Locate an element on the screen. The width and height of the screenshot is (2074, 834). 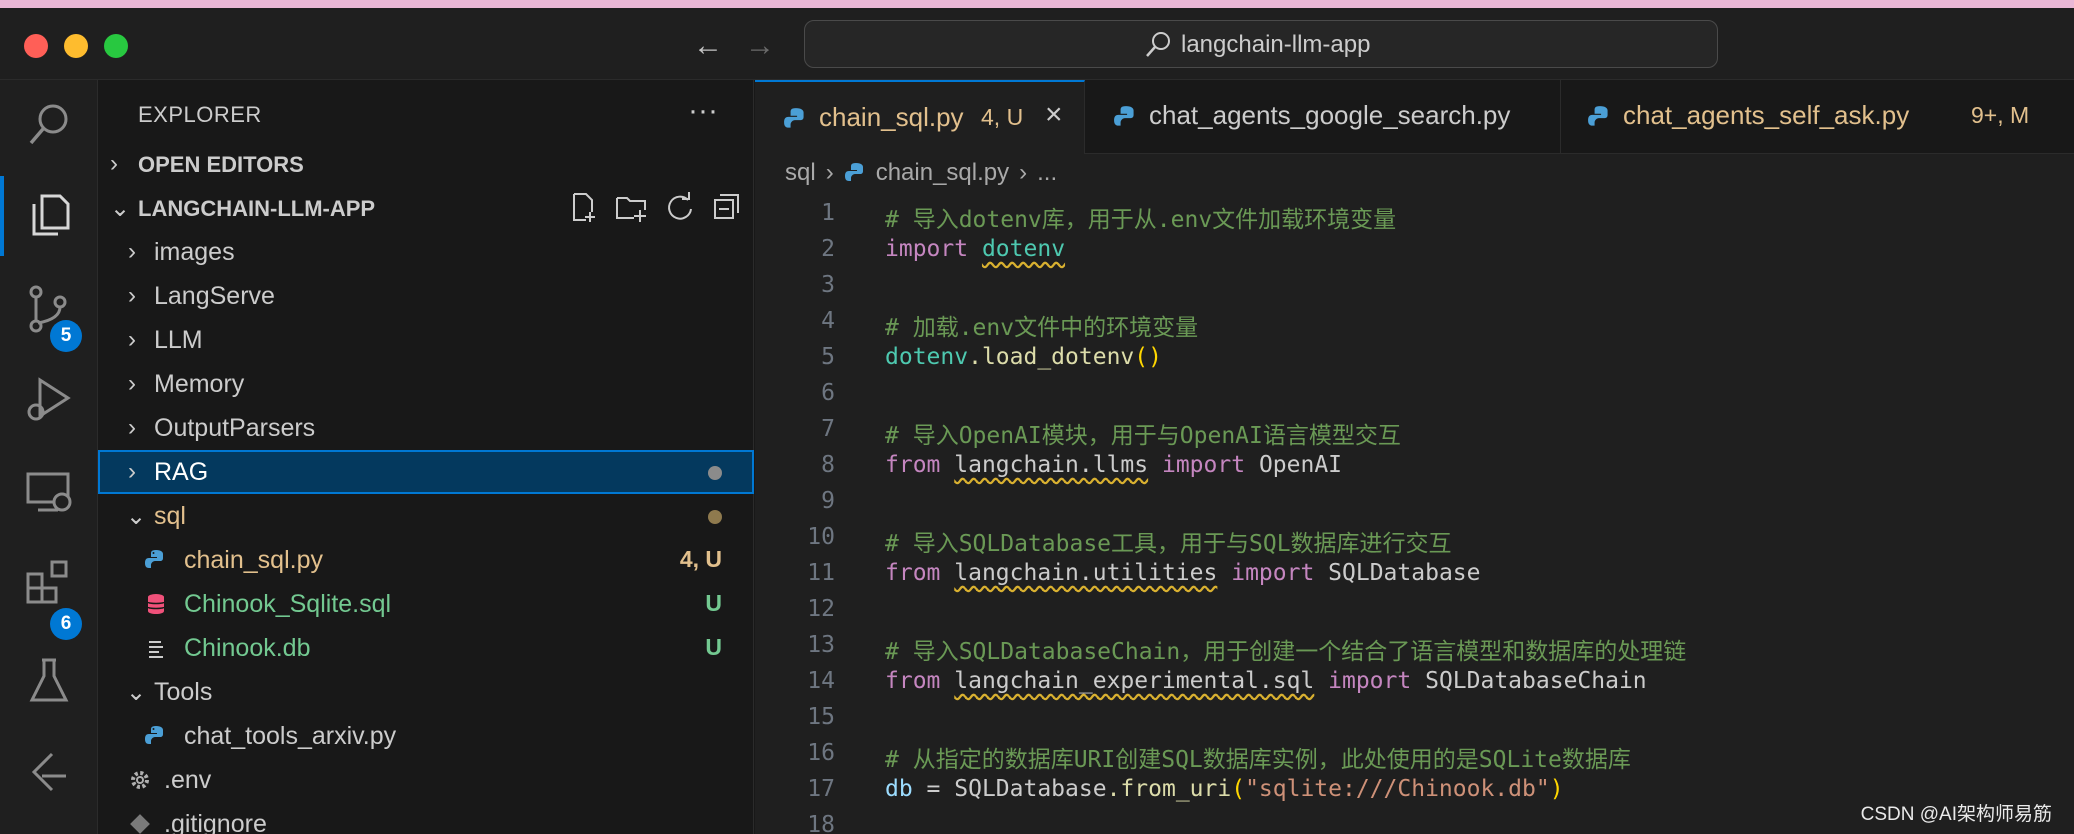
tab-chain-sql: chain_sql.py 4, U × is located at coordinates (920, 117).